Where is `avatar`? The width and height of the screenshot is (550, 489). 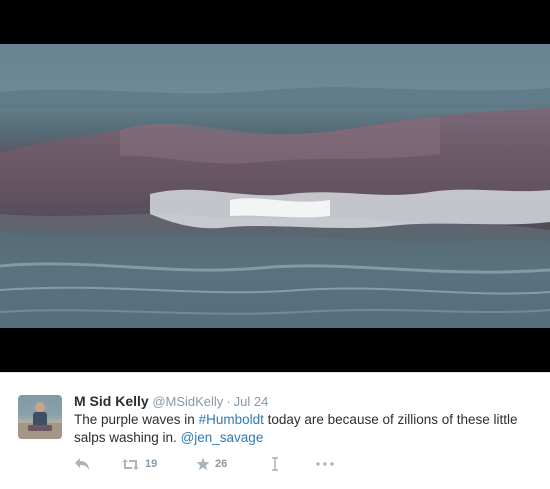 avatar is located at coordinates (40, 417).